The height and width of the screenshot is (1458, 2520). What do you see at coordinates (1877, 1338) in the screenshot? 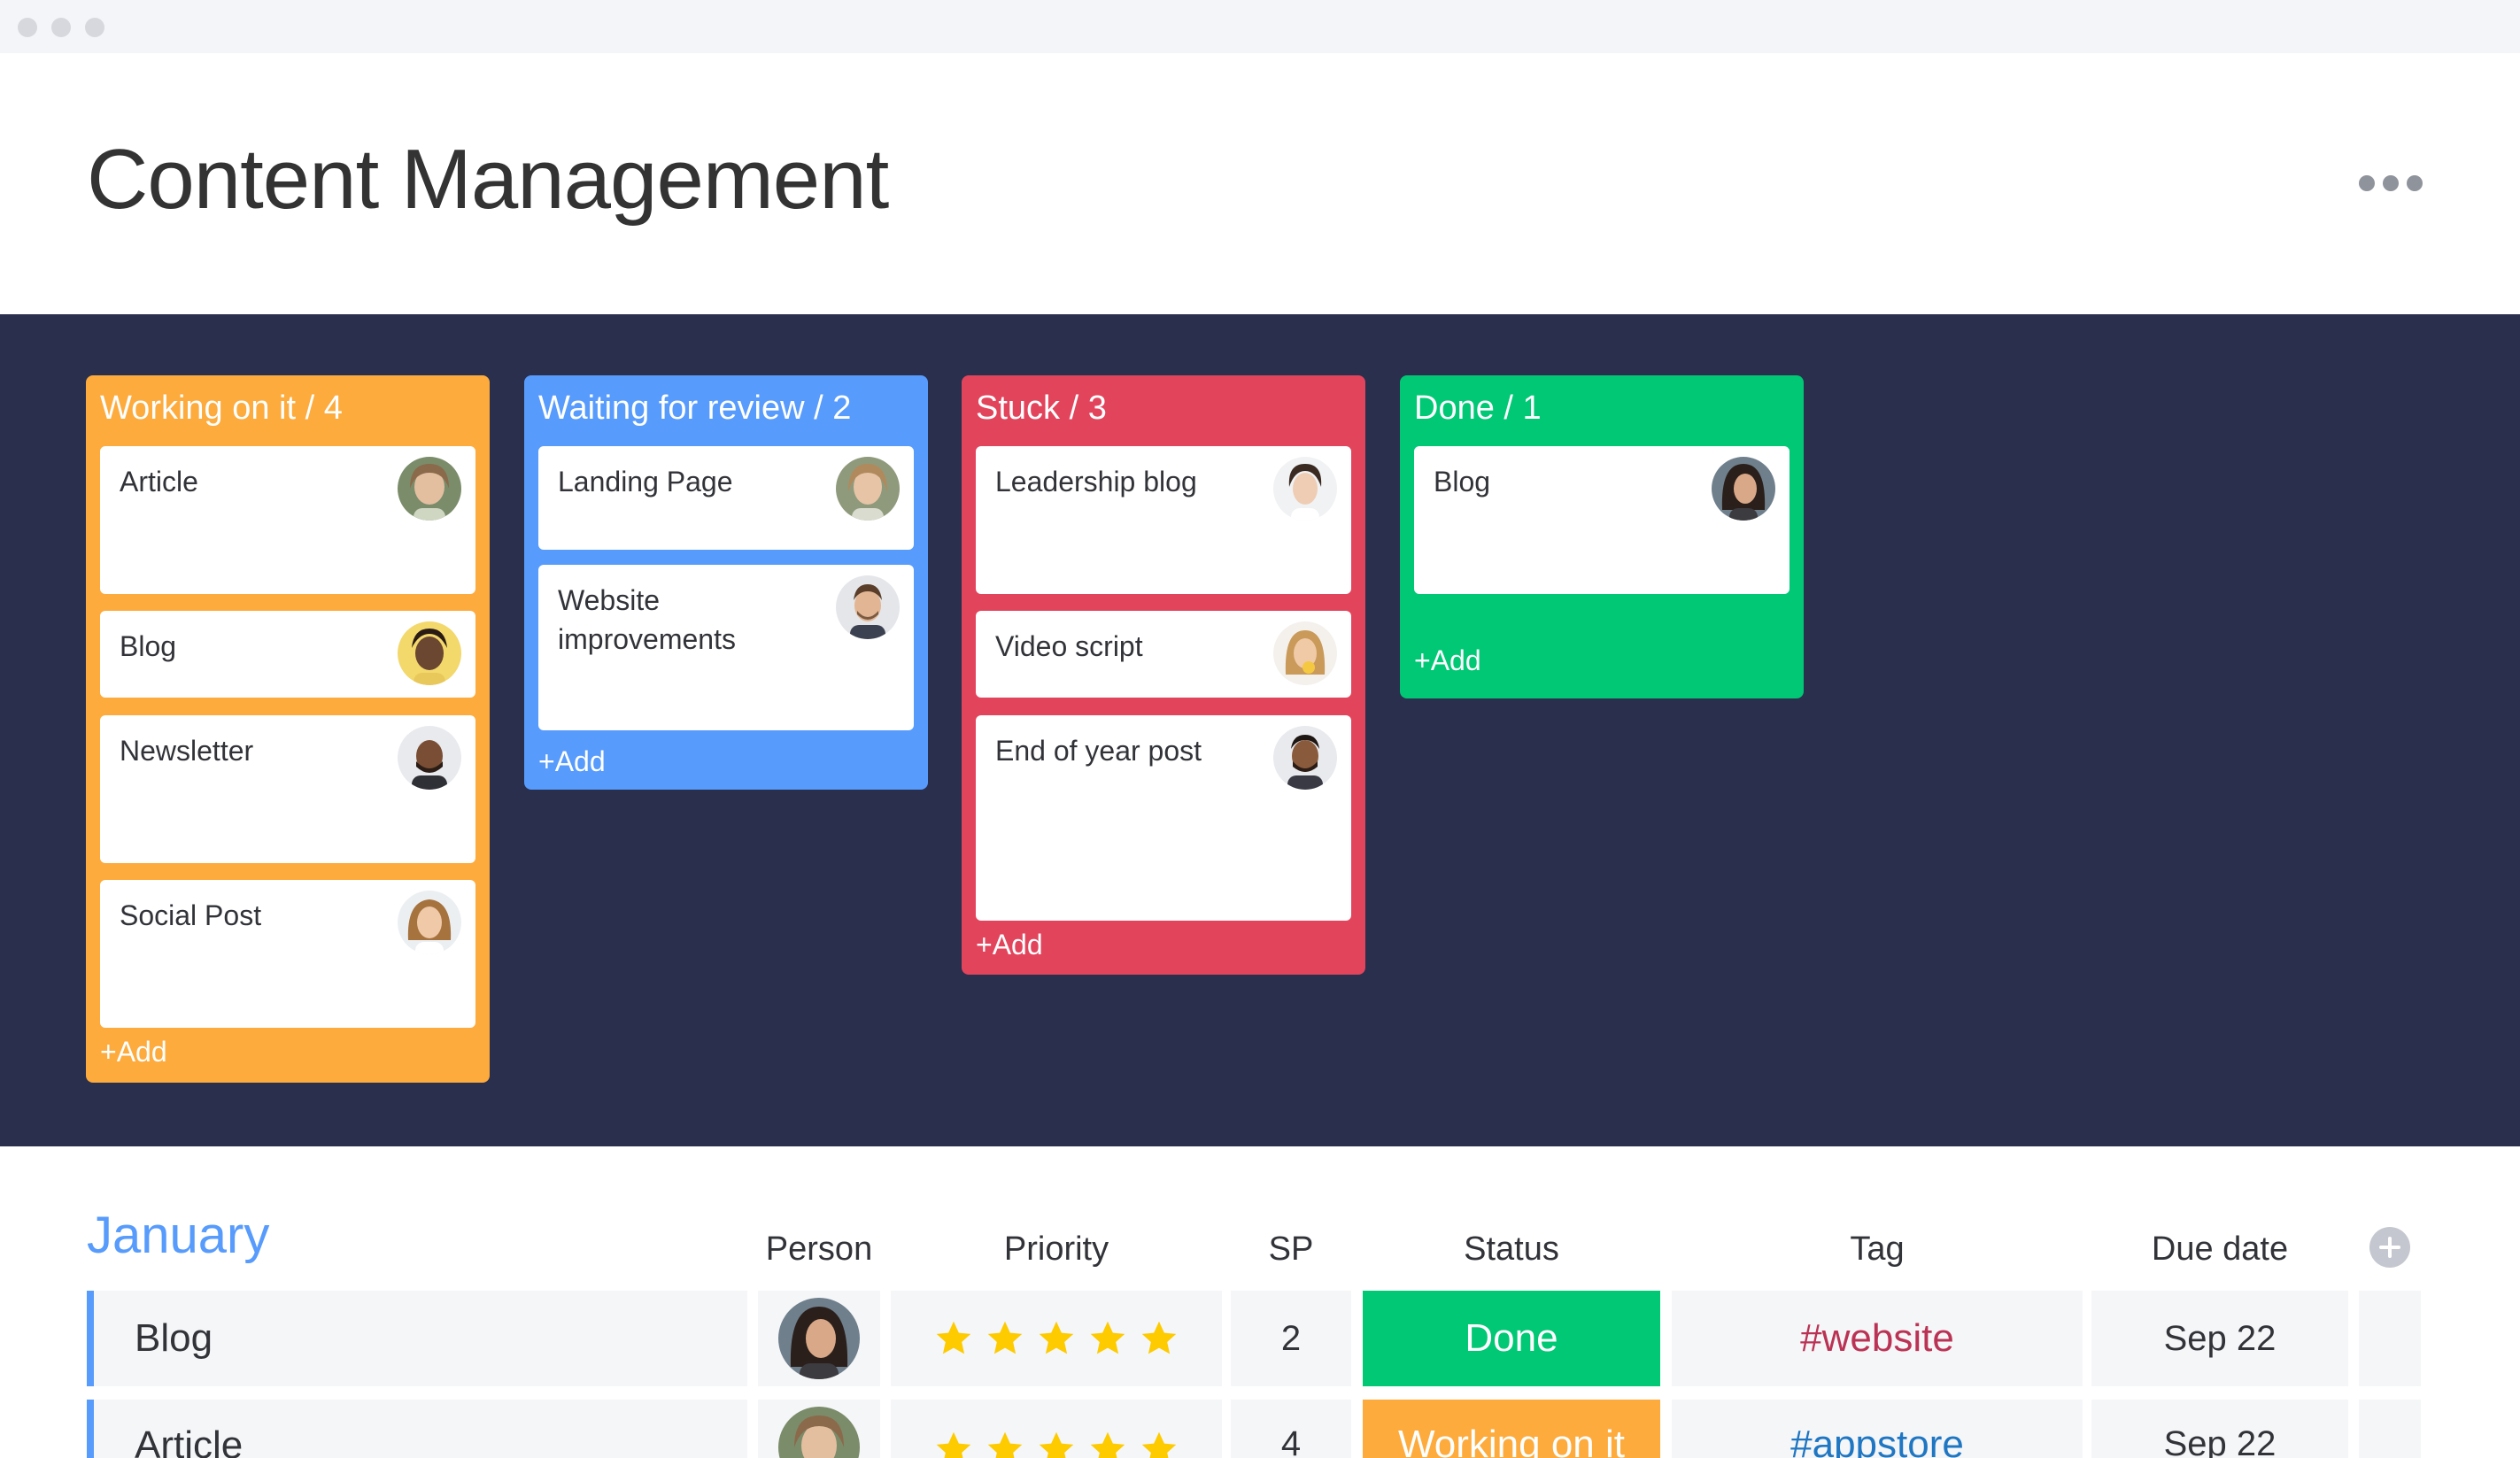
I see `tag-badge: #website` at bounding box center [1877, 1338].